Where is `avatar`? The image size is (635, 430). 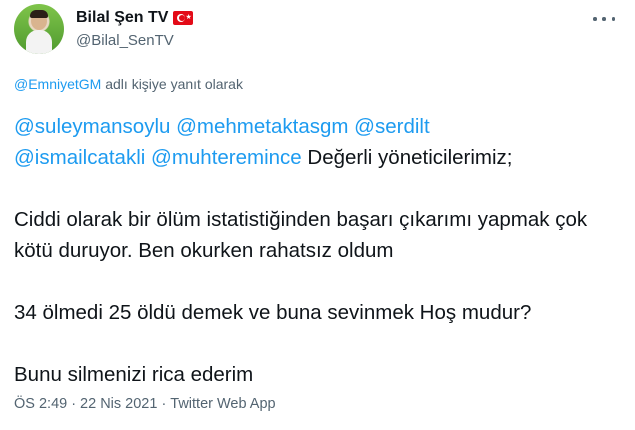
avatar is located at coordinates (39, 29).